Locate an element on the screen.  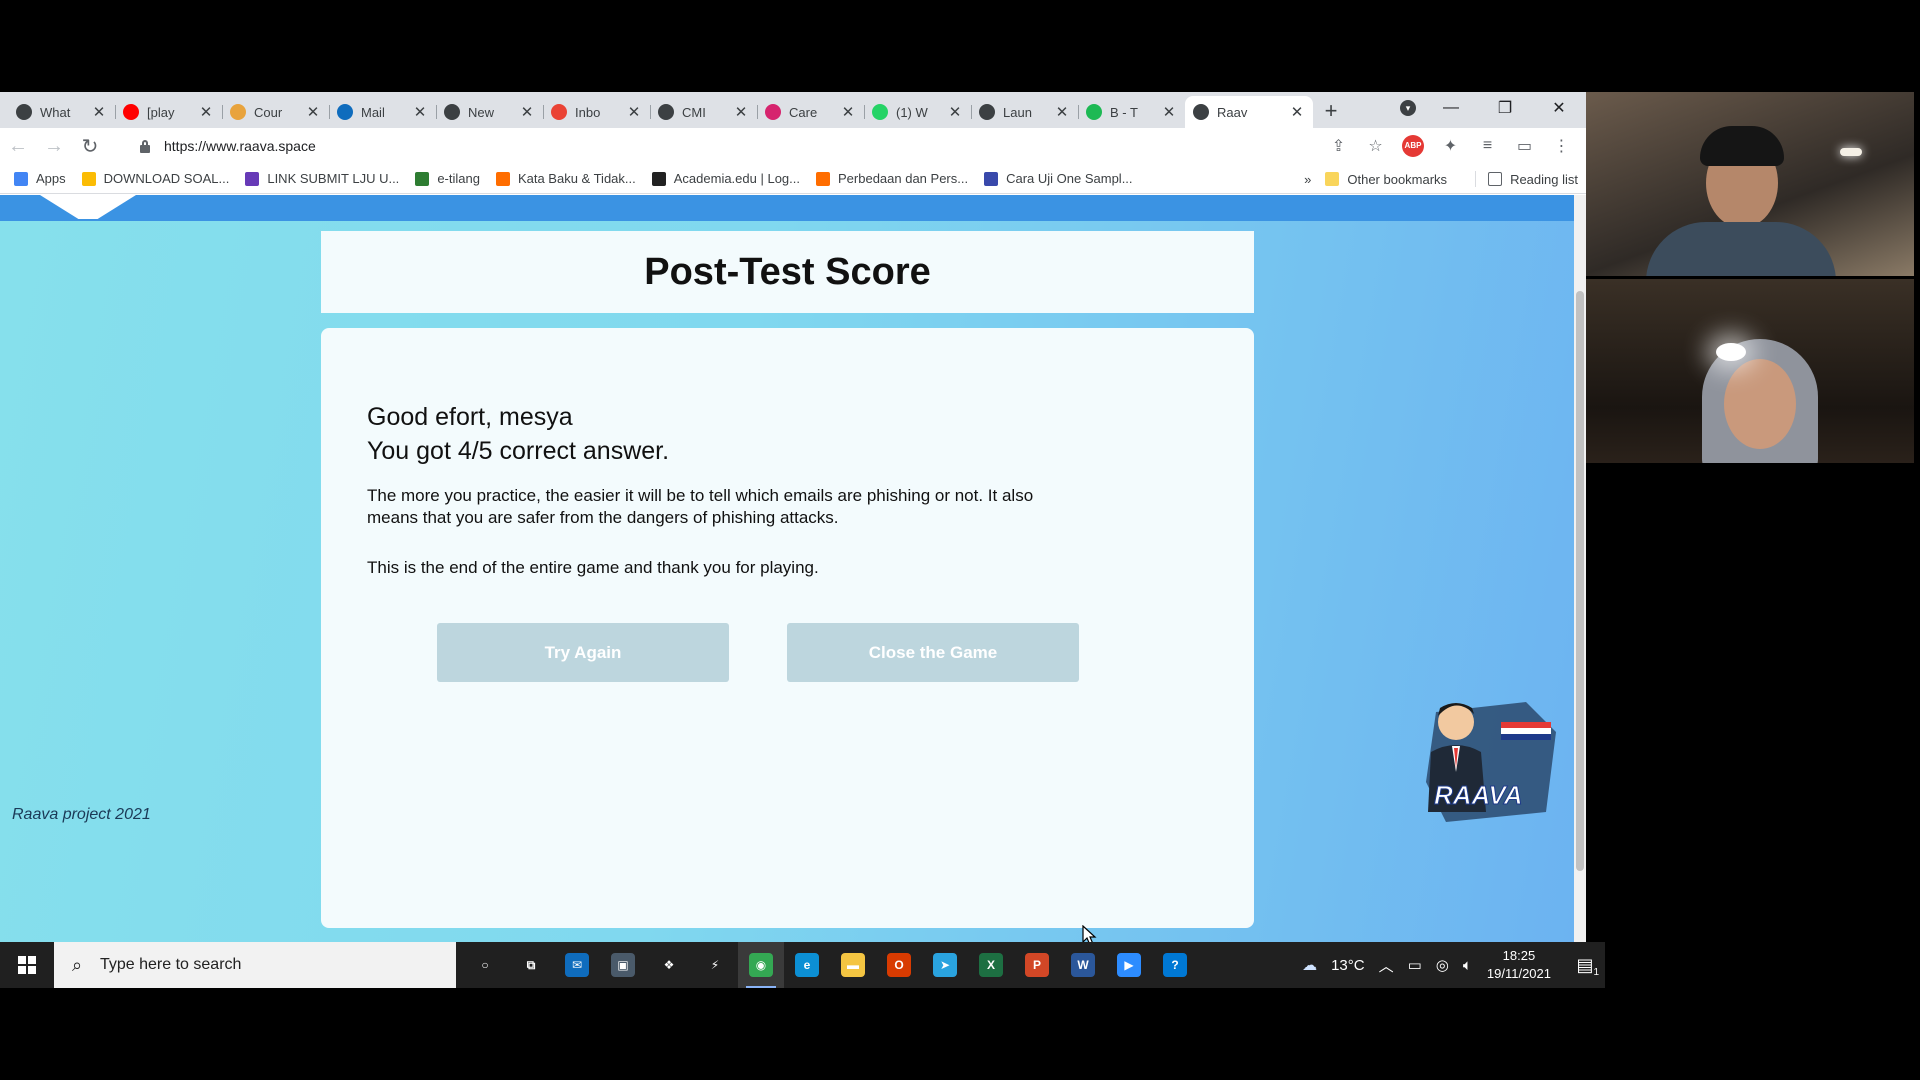
scrollbar-thumb is located at coordinates (1580, 581).